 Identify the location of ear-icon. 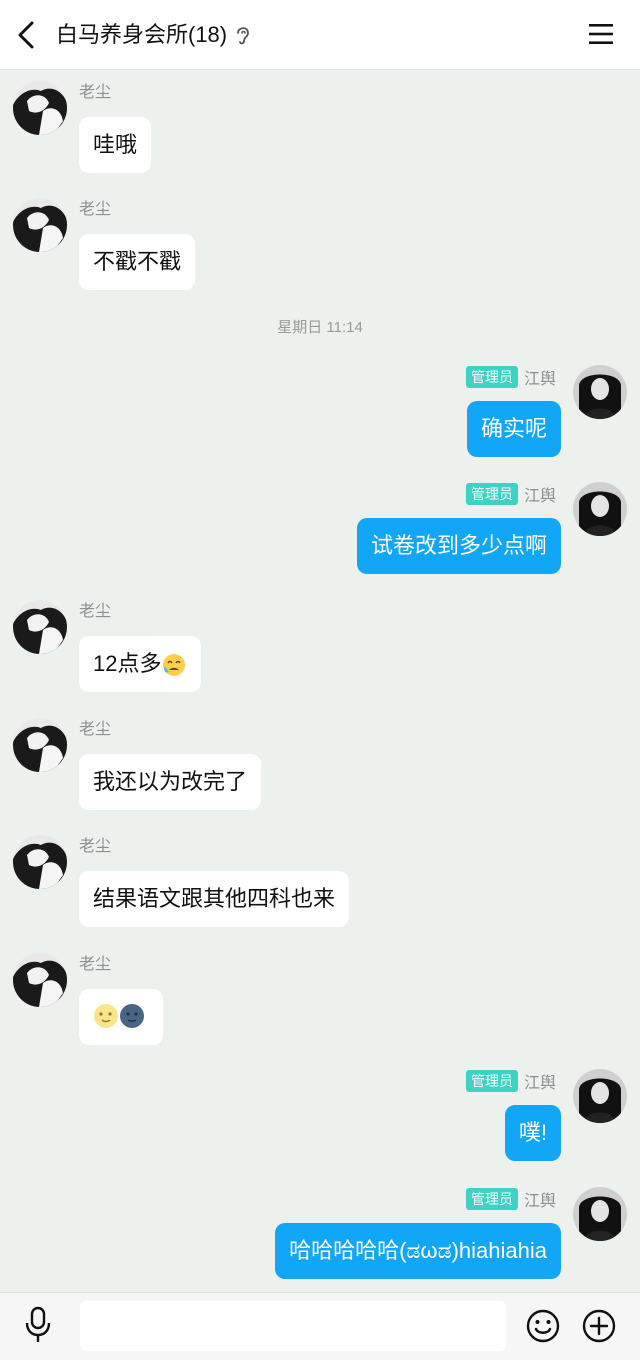
(243, 36).